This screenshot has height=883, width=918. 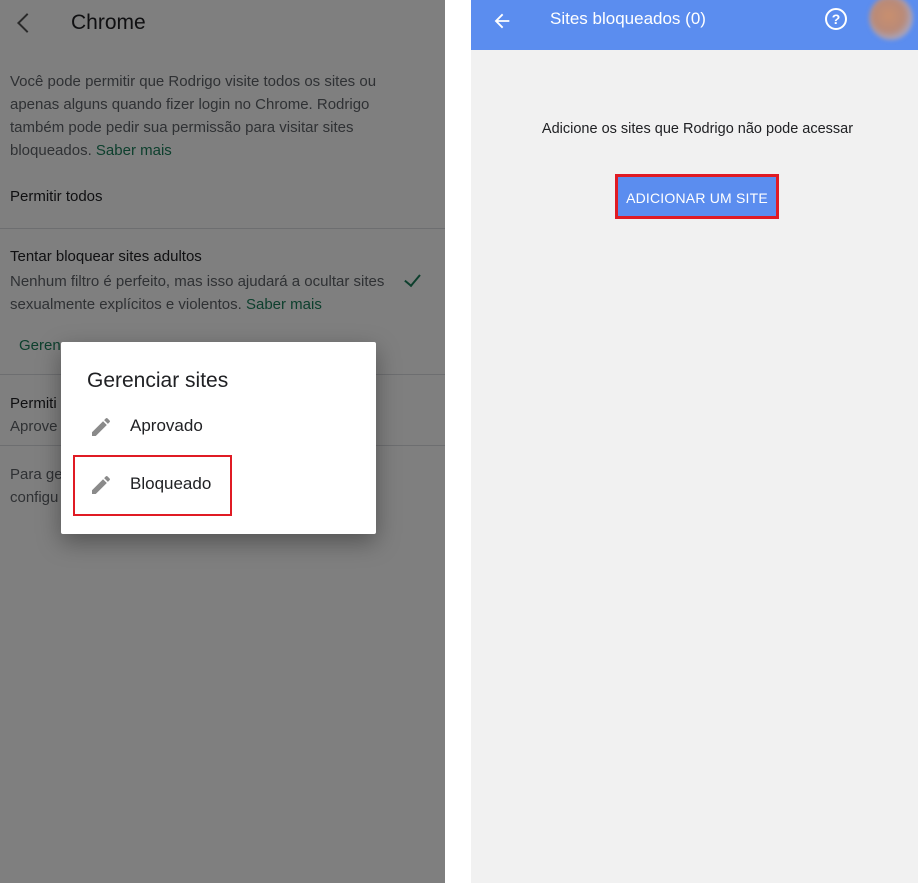 I want to click on add-site-button: ADICIONAR UM SITE, so click(x=697, y=196).